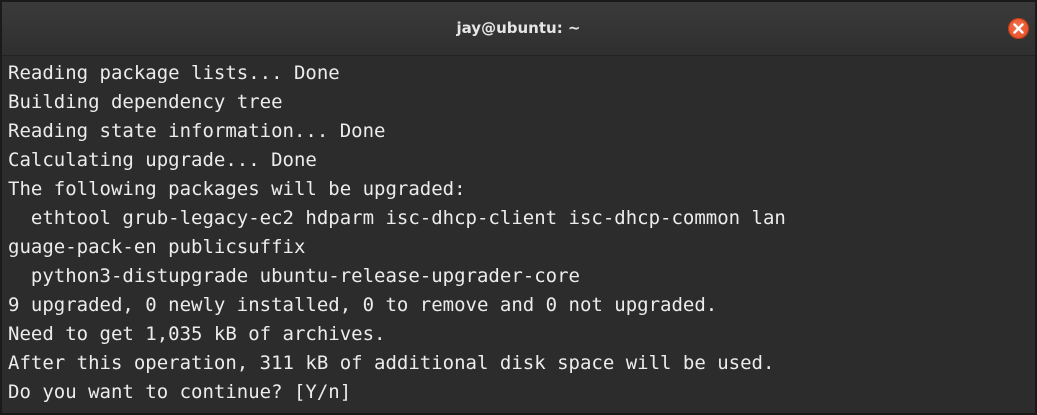 This screenshot has width=1037, height=415. I want to click on terminal-line: Calculating upgrade... Done, so click(162, 160).